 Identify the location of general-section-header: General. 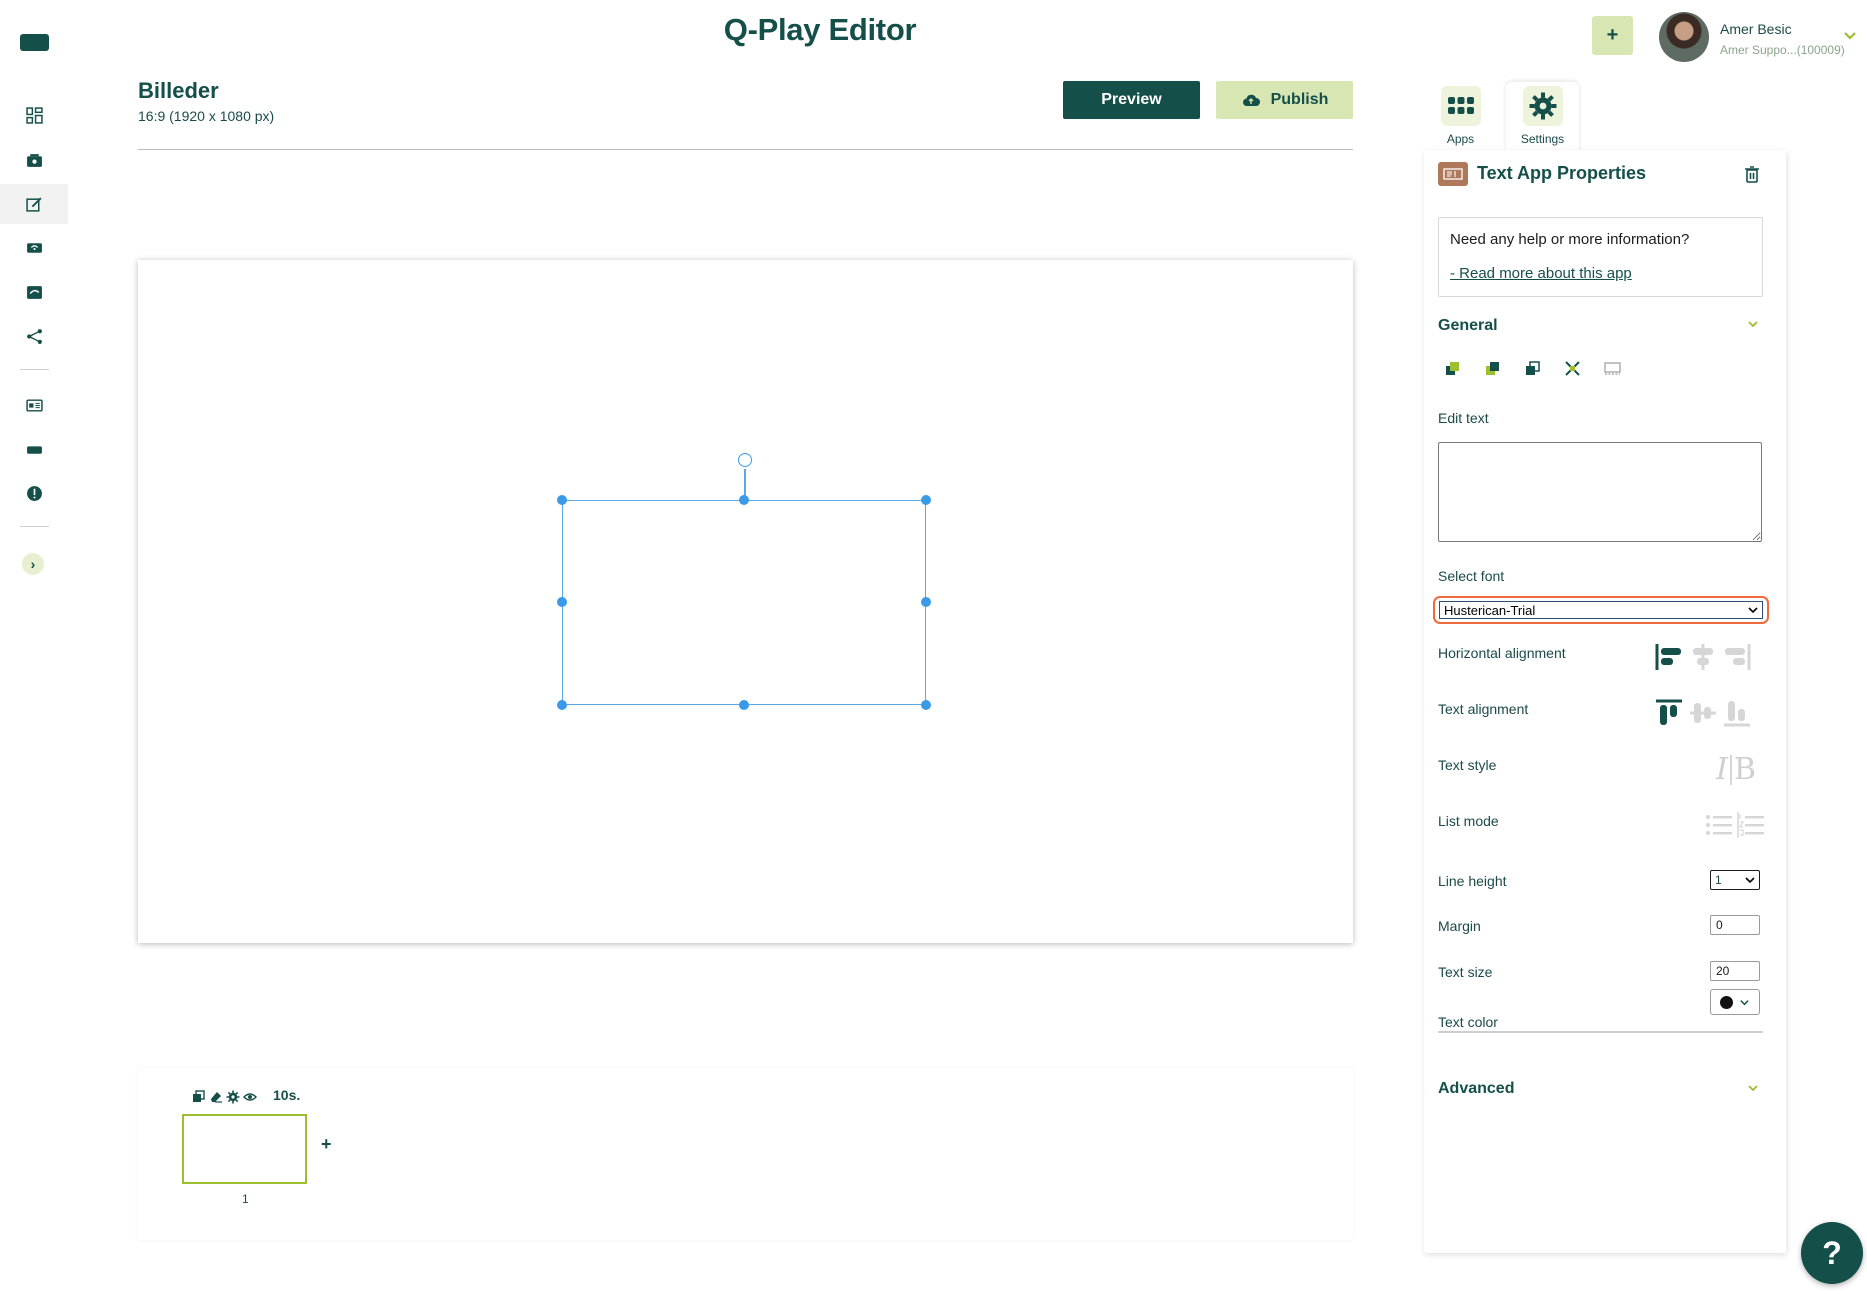
(1468, 326).